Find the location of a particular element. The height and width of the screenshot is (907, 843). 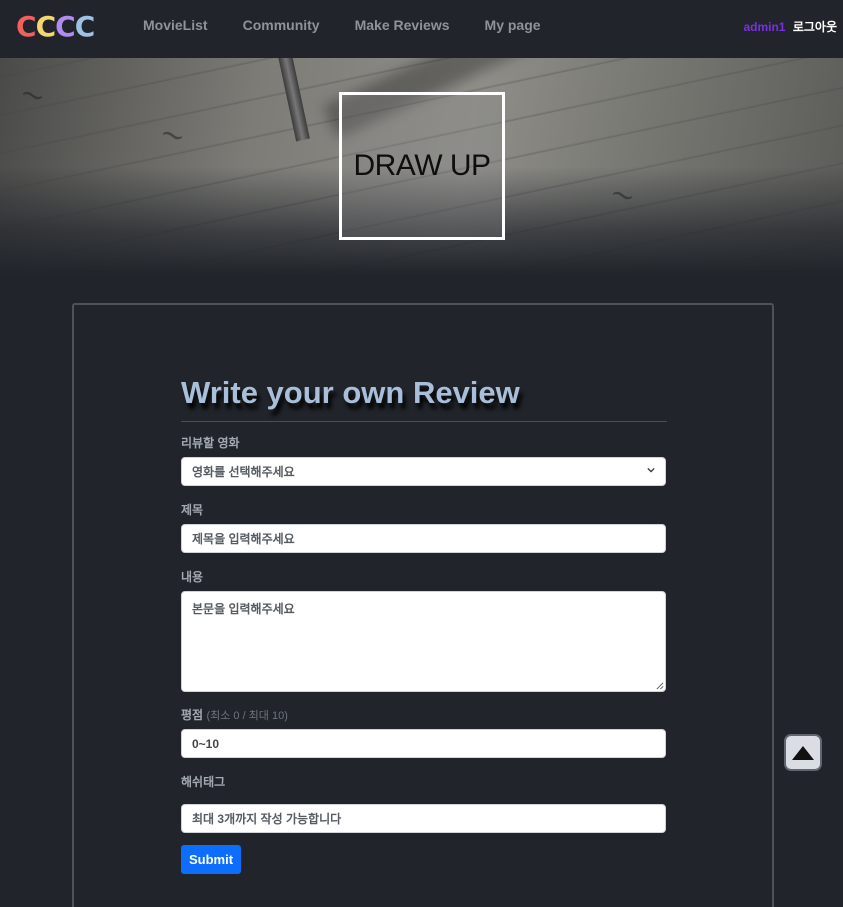

logo-letter-3: C is located at coordinates (65, 26).